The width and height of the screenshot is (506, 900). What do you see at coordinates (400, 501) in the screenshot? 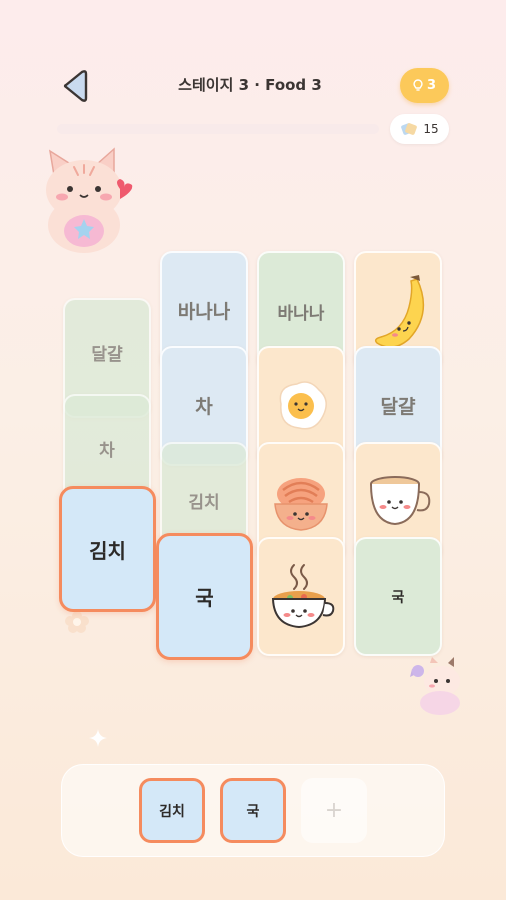
I see `tea-cup-icon` at bounding box center [400, 501].